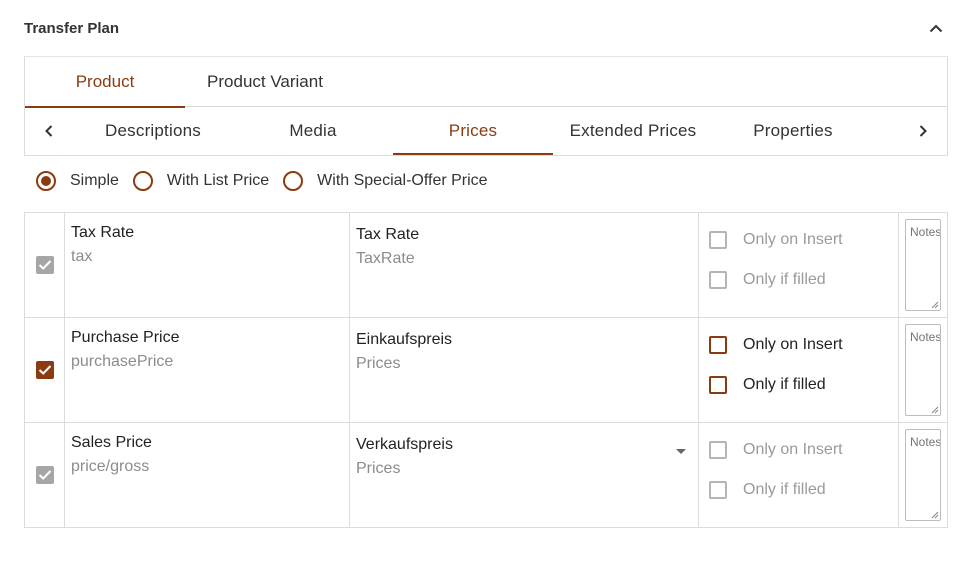 This screenshot has width=972, height=564. I want to click on entity-tabs: Product Product Variant, so click(486, 82).